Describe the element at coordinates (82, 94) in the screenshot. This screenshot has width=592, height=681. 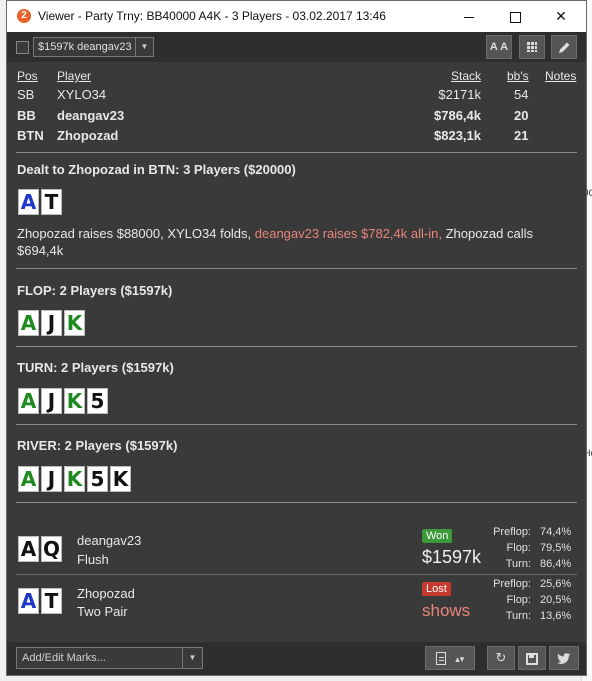
I see `row-player: XYLO34` at that location.